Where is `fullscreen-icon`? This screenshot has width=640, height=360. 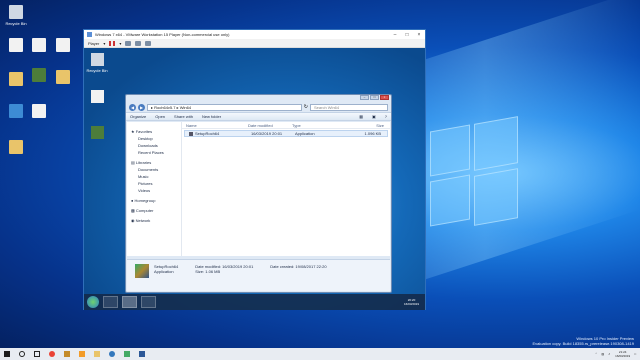
fullscreen-icon is located at coordinates (148, 43).